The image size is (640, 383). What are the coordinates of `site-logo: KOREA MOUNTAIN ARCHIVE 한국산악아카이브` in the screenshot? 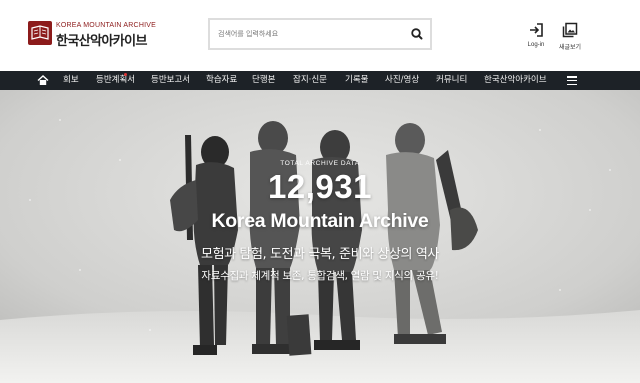 It's located at (98, 35).